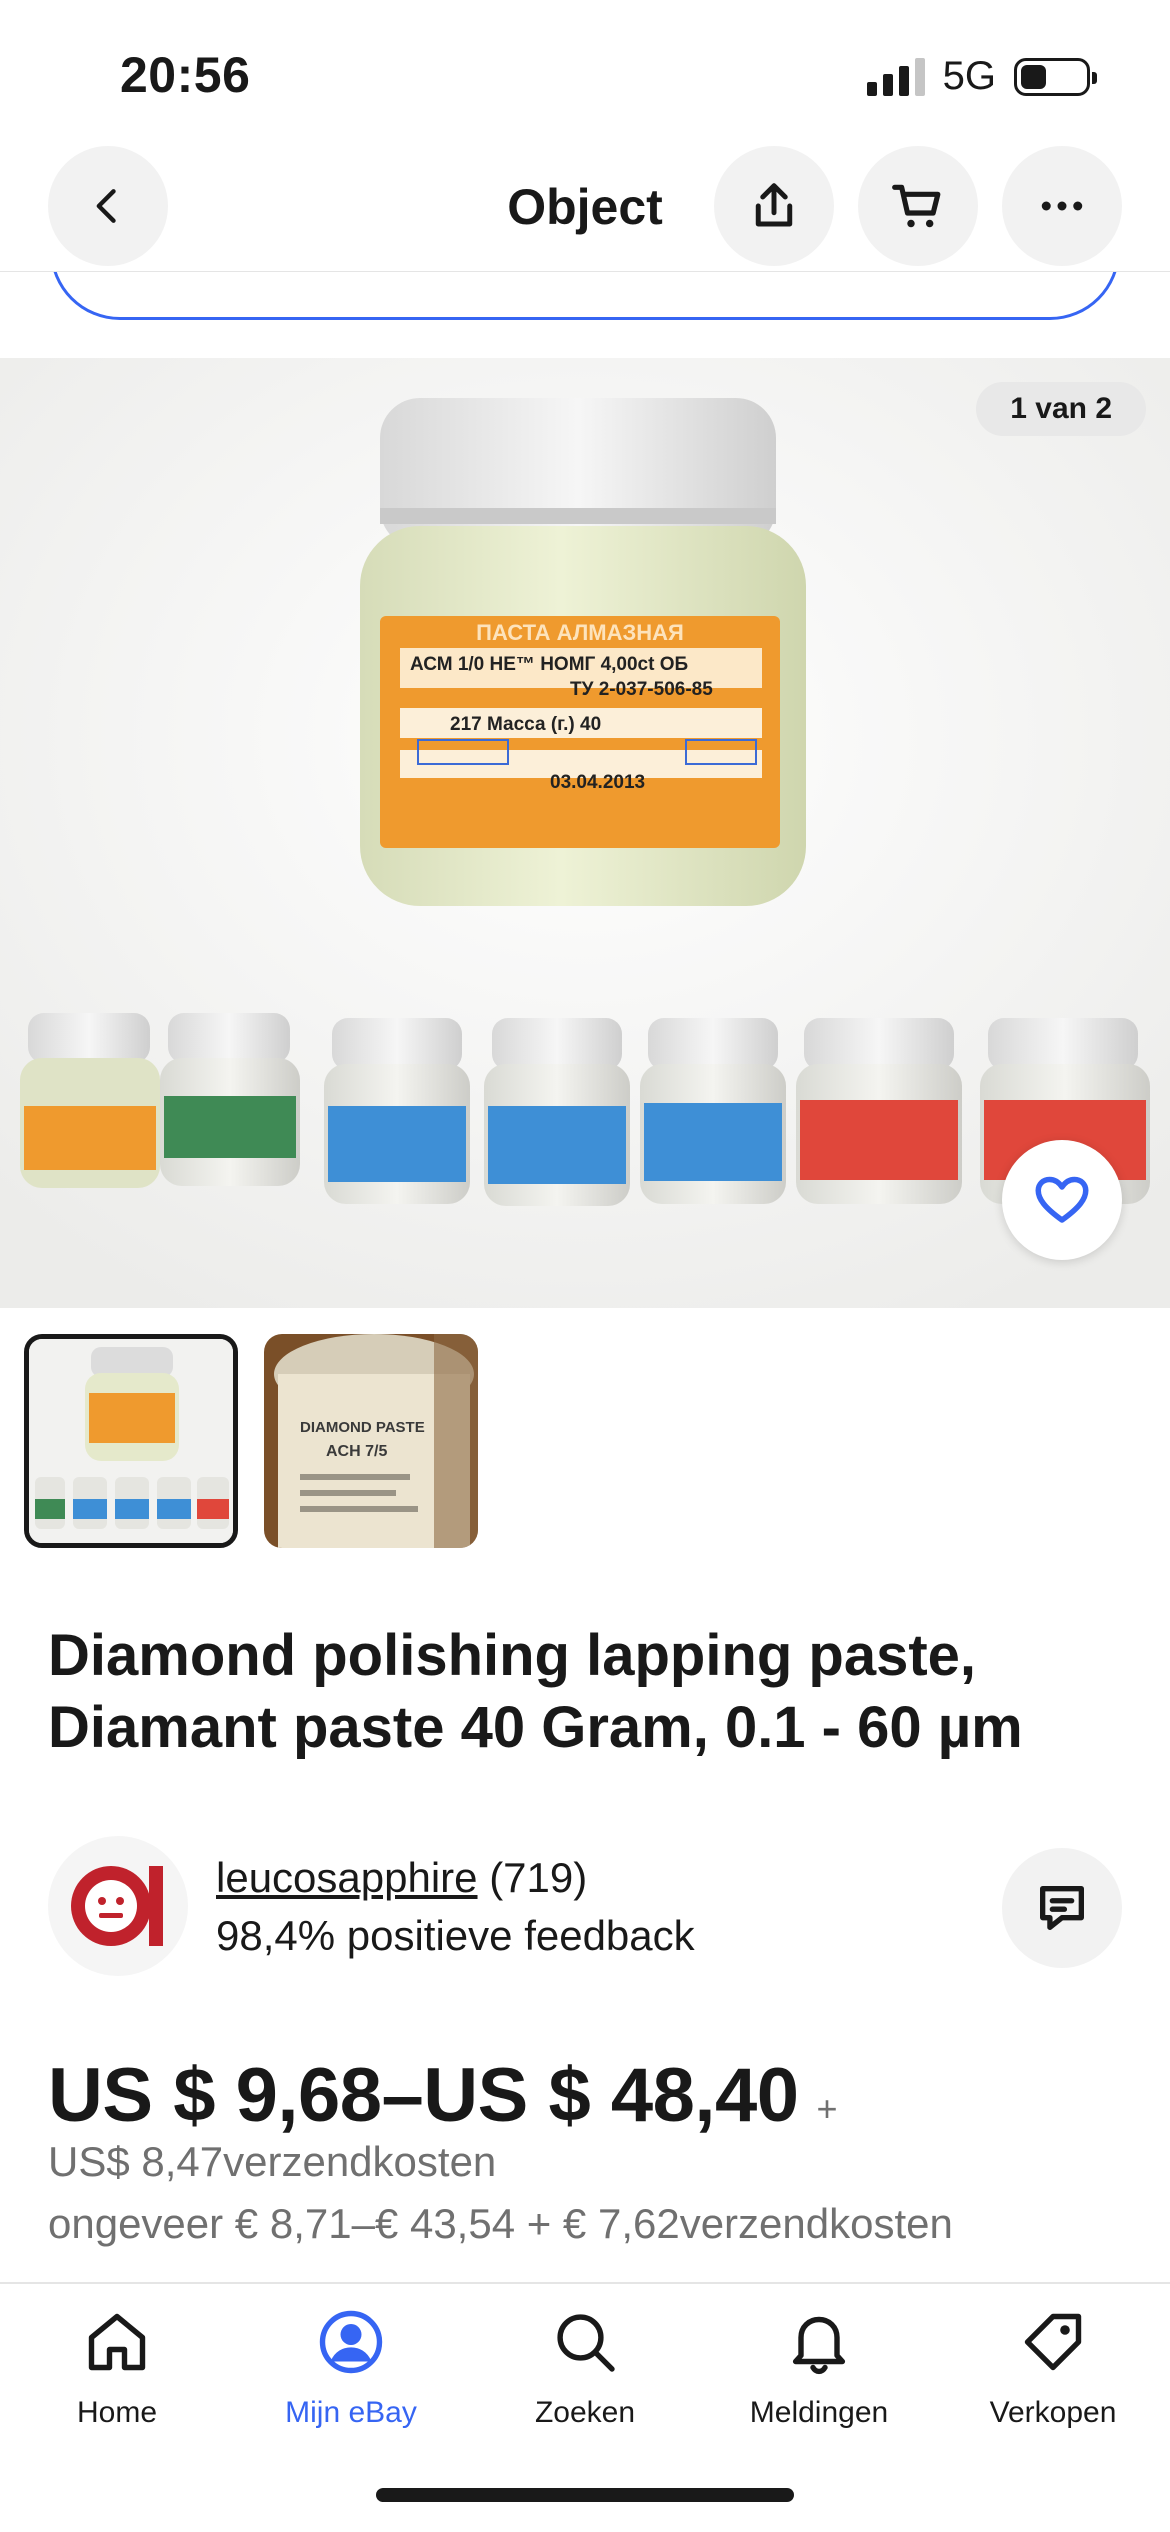 Image resolution: width=1170 pixels, height=2532 pixels. Describe the element at coordinates (251, 1441) in the screenshot. I see `thumbnail-strip: DIAMOND PASTE ACH 7/5` at that location.